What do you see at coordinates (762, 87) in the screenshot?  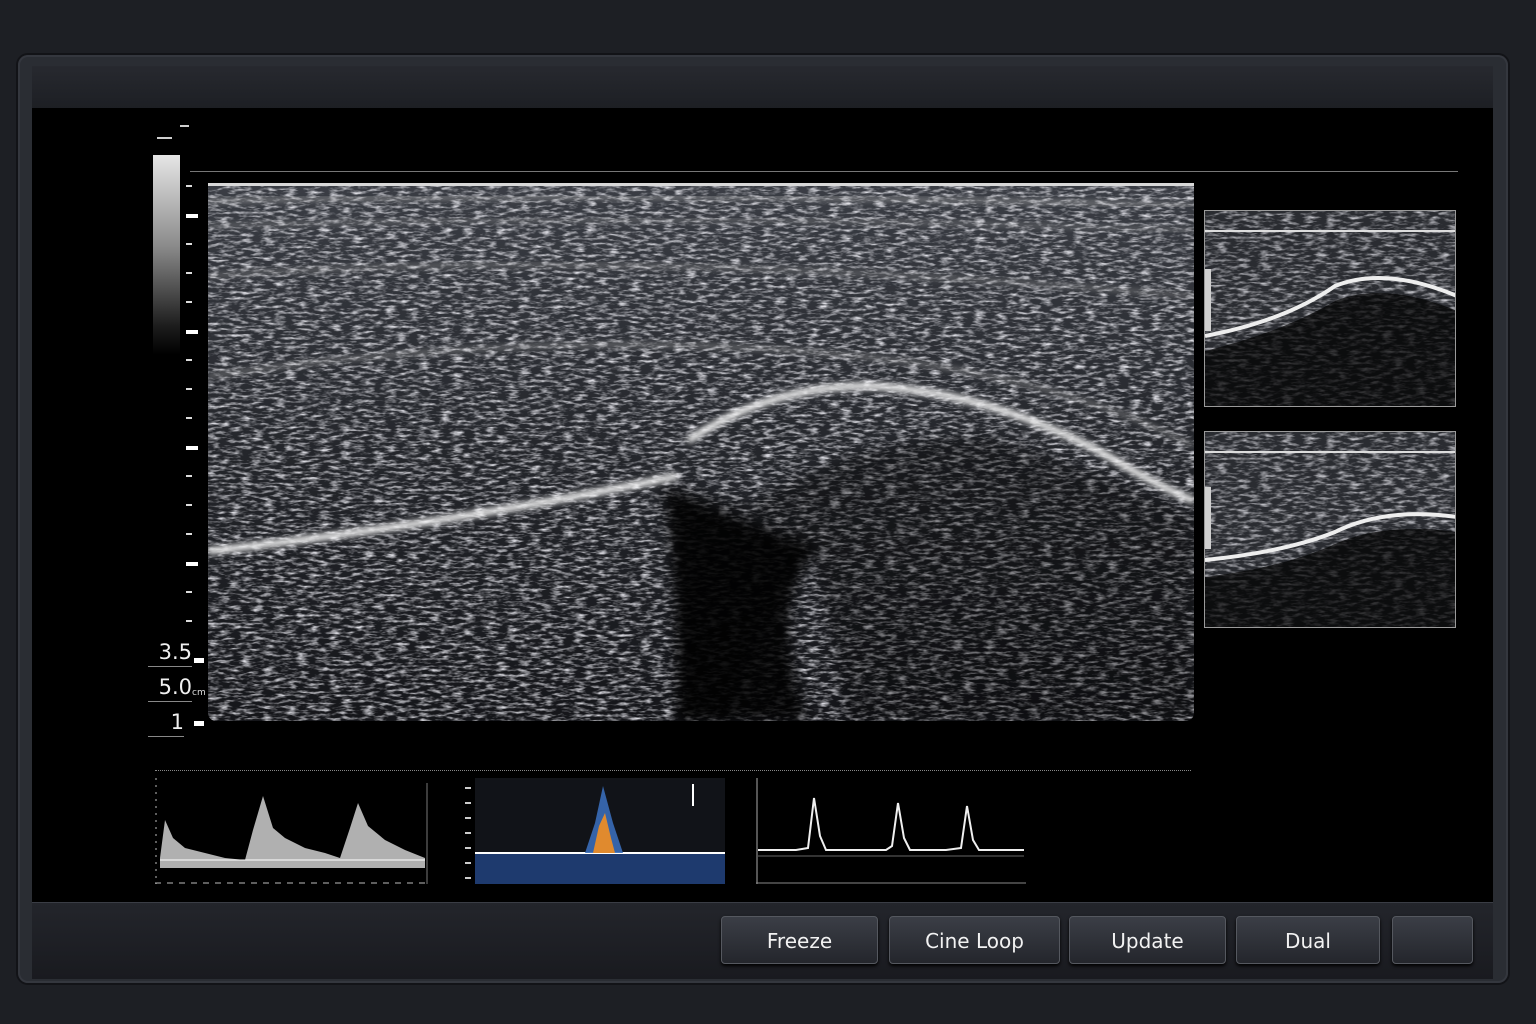 I see `top-toolbar` at bounding box center [762, 87].